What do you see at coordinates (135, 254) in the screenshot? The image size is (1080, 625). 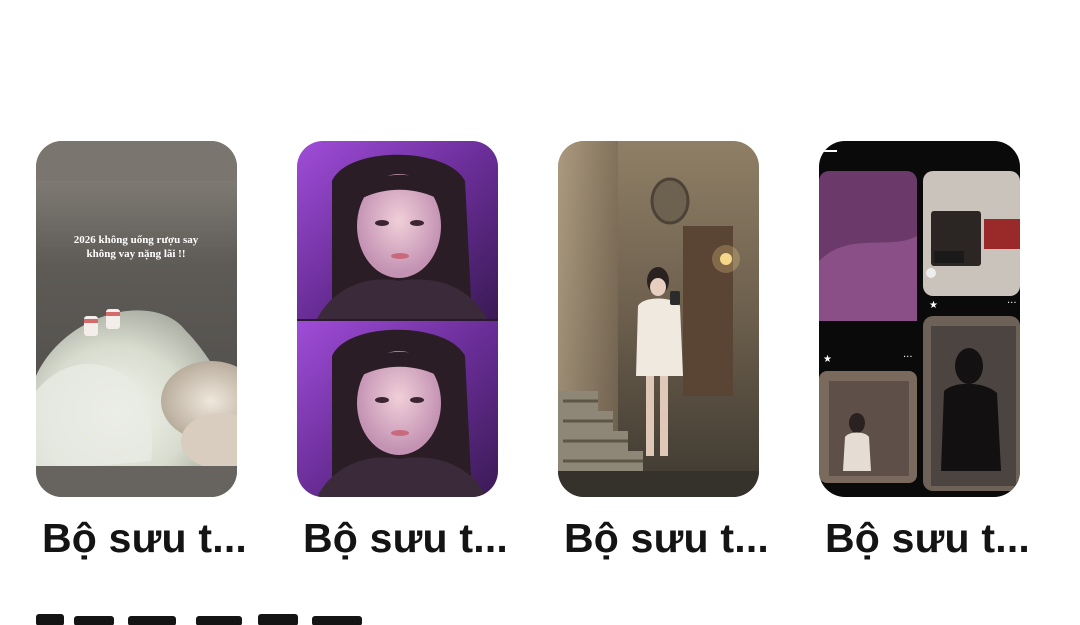 I see `photo-caption-line-2: không vay nặng lãi !!` at bounding box center [135, 254].